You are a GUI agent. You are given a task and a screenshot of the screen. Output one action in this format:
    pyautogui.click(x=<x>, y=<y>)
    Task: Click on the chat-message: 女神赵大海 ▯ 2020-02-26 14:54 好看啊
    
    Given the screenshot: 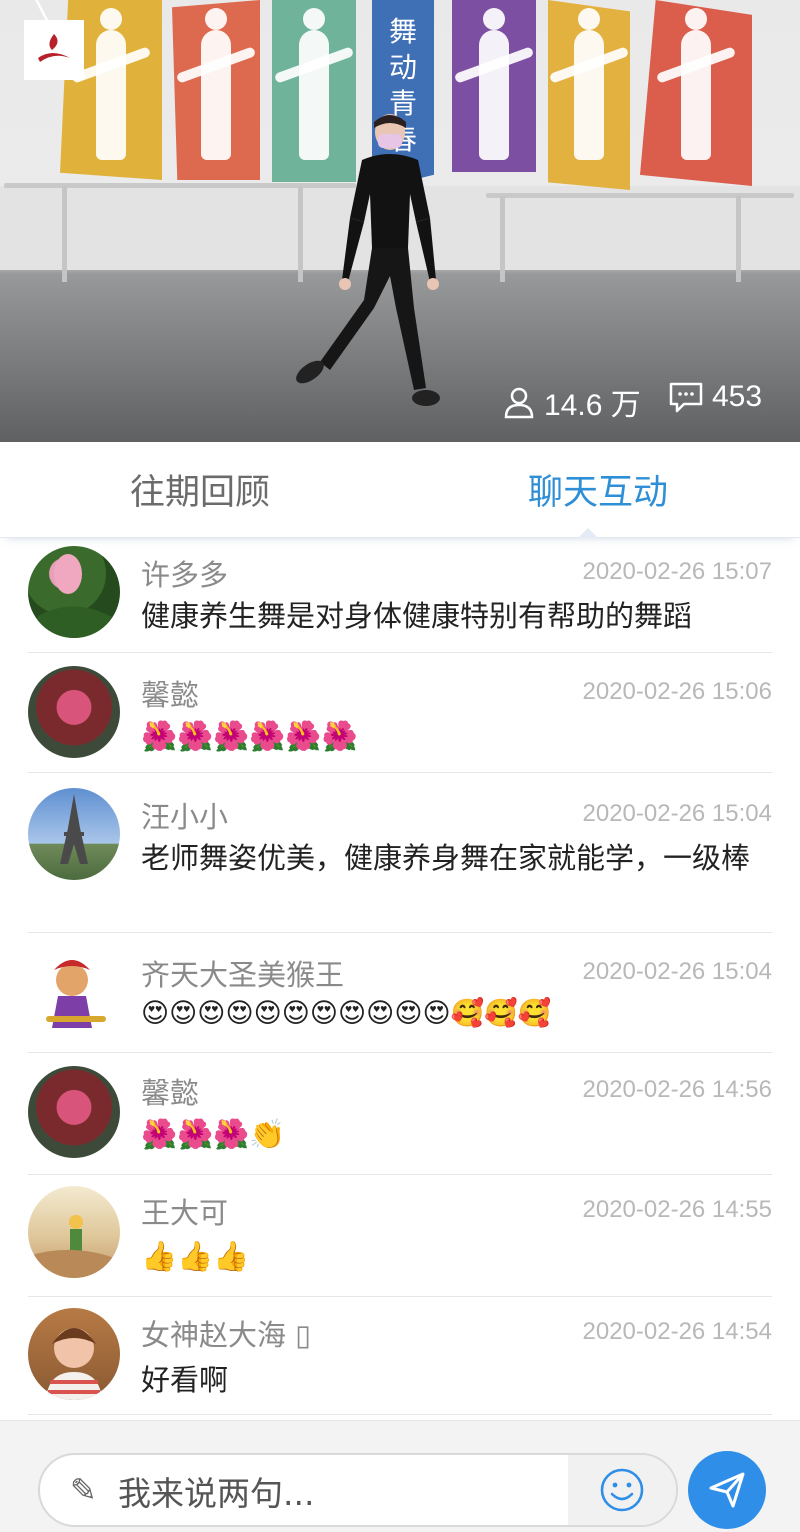 What is the action you would take?
    pyautogui.click(x=400, y=1355)
    